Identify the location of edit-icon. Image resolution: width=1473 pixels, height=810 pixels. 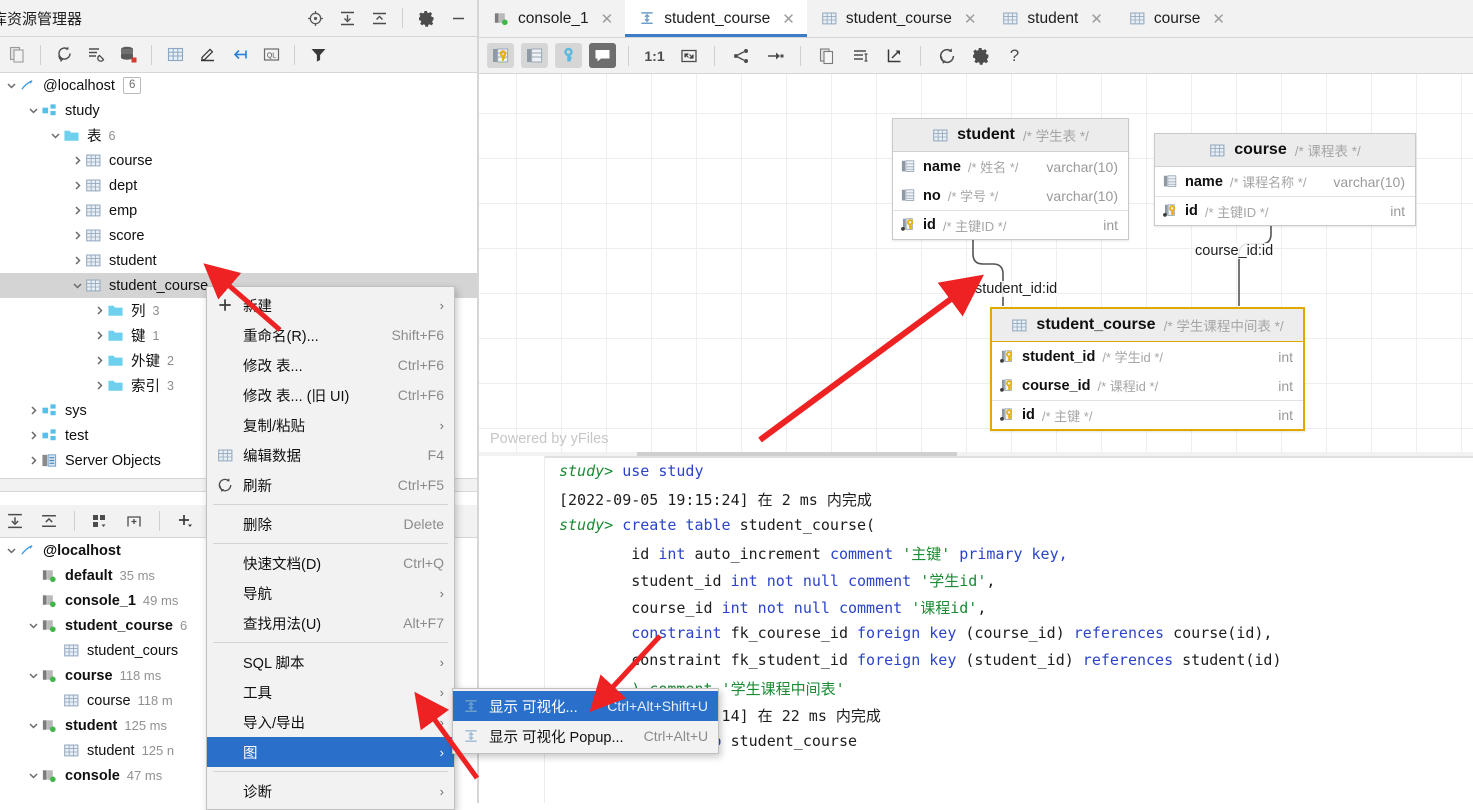
(207, 55).